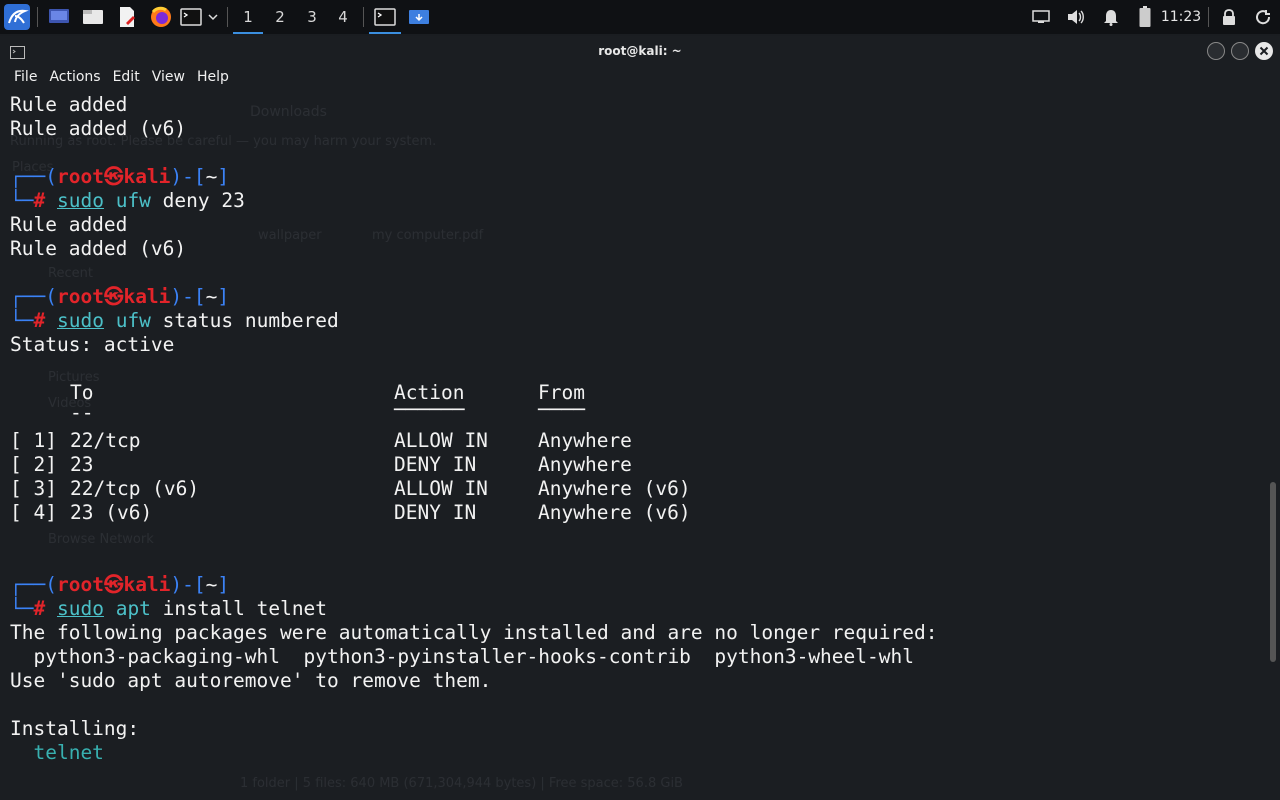 The image size is (1280, 800). What do you see at coordinates (435, 512) in the screenshot?
I see `table-row-action: DENY IN` at bounding box center [435, 512].